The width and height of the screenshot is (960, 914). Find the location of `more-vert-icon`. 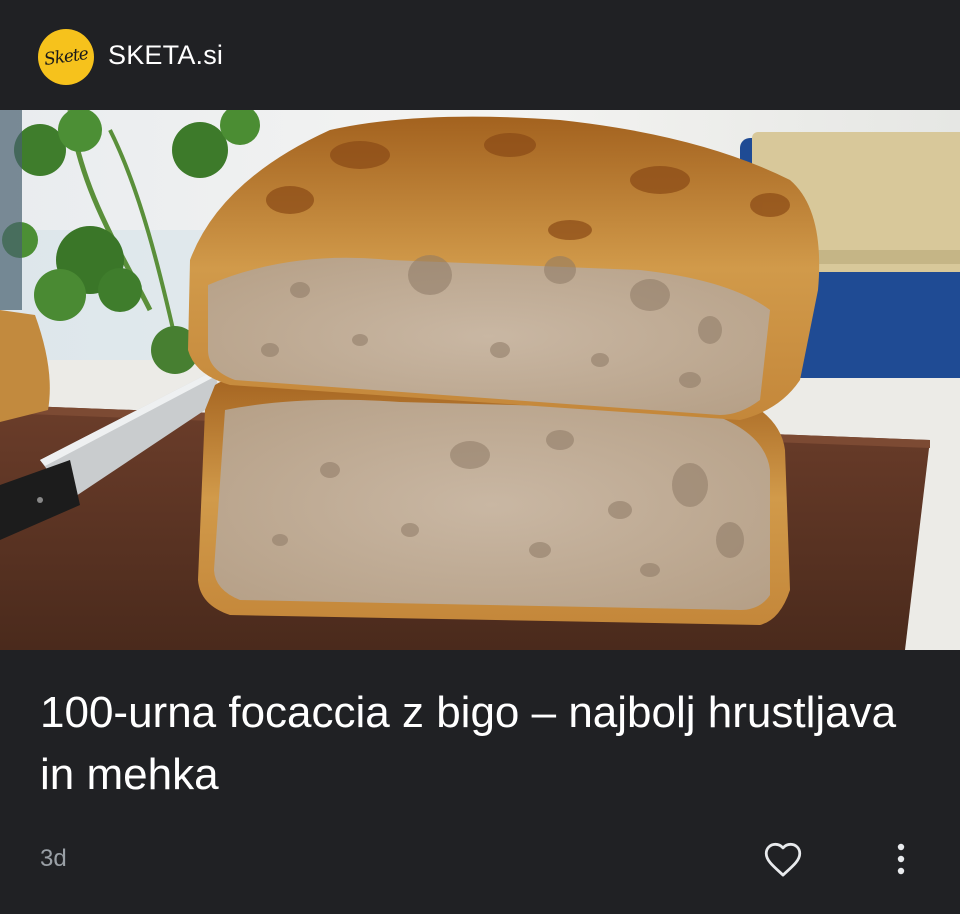

more-vert-icon is located at coordinates (901, 859).